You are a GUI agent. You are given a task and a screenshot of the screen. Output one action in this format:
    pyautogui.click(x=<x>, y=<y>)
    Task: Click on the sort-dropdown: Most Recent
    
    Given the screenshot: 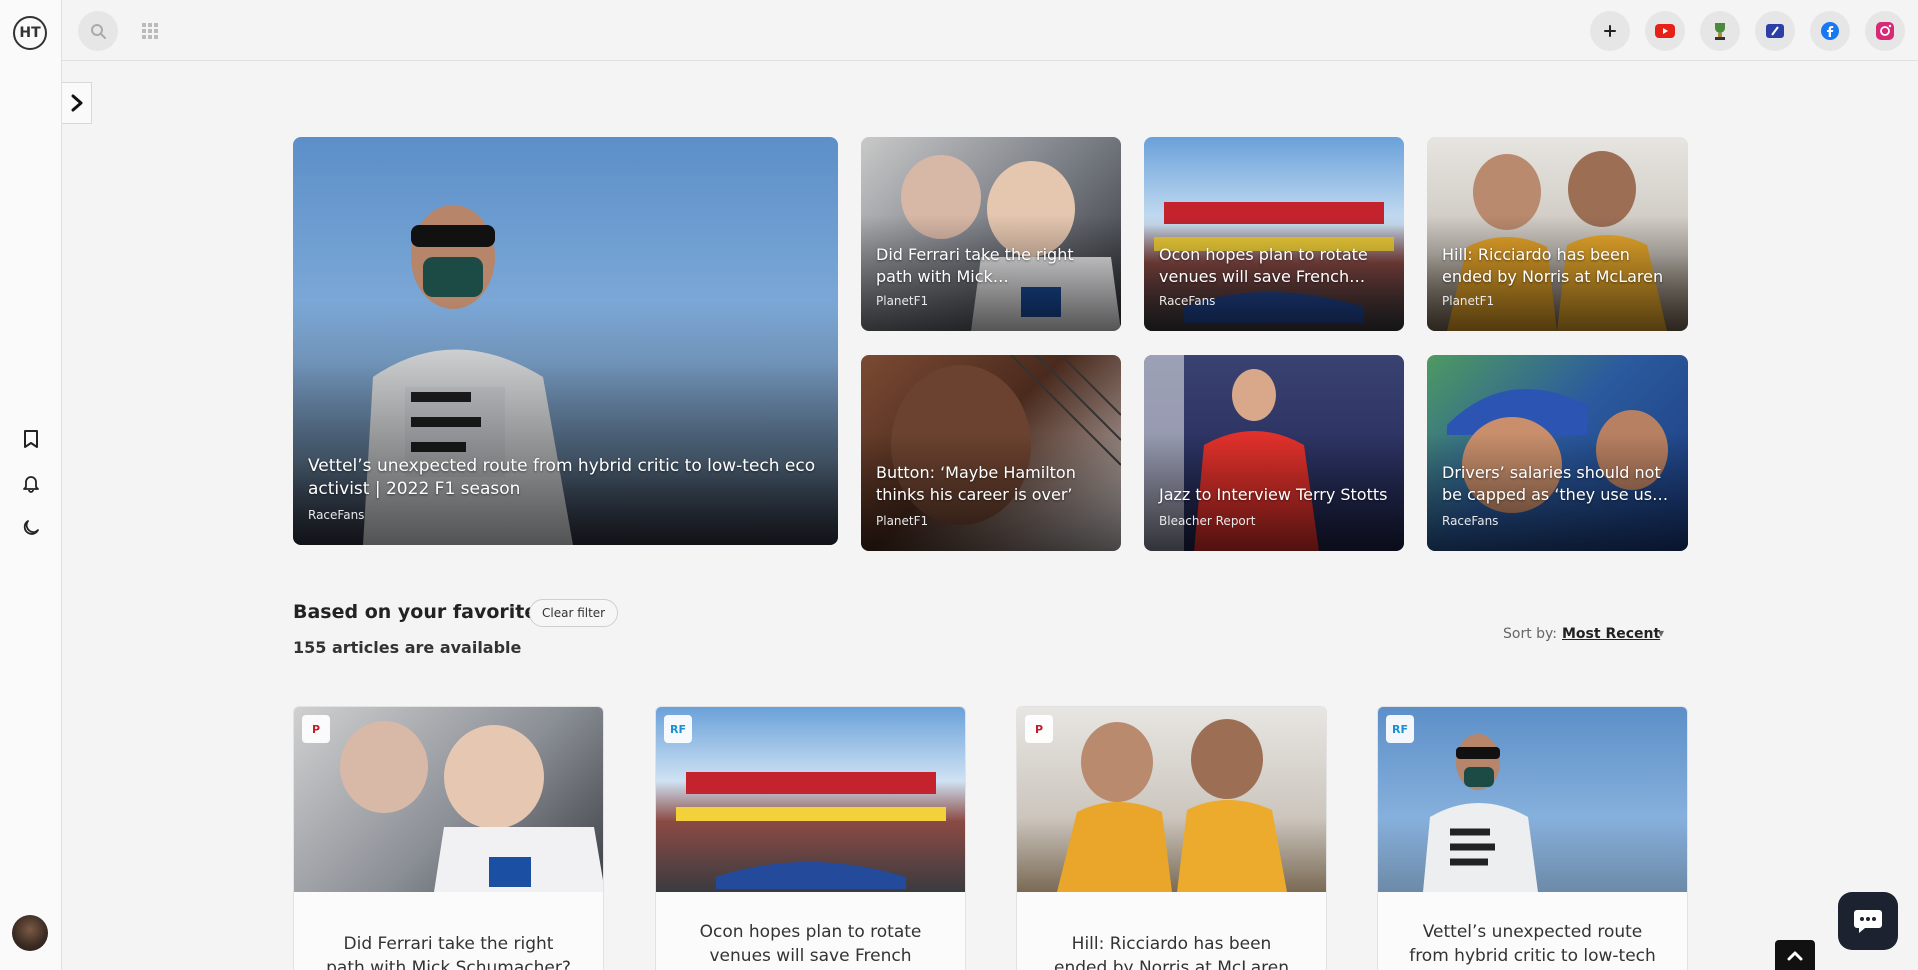 What is the action you would take?
    pyautogui.click(x=1611, y=634)
    